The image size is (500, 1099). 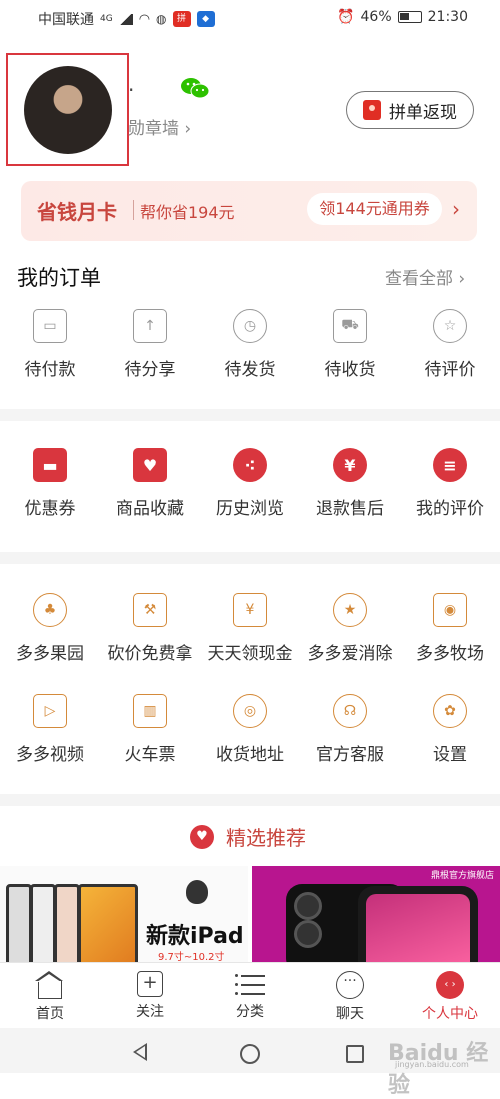 I want to click on status-right: ⏰ 46% 21:30, so click(x=402, y=17).